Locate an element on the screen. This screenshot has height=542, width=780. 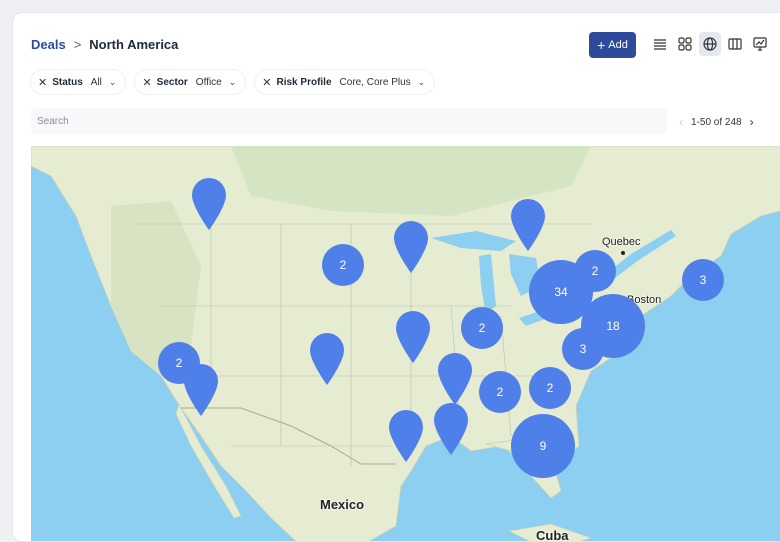
list-view-icon is located at coordinates (660, 44).